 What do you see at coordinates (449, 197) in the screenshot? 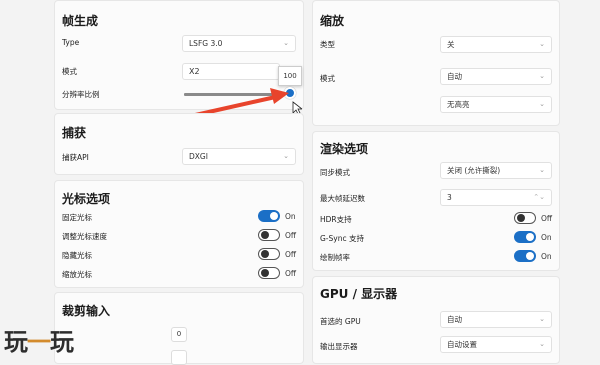
I see `max-frames-value: 3` at bounding box center [449, 197].